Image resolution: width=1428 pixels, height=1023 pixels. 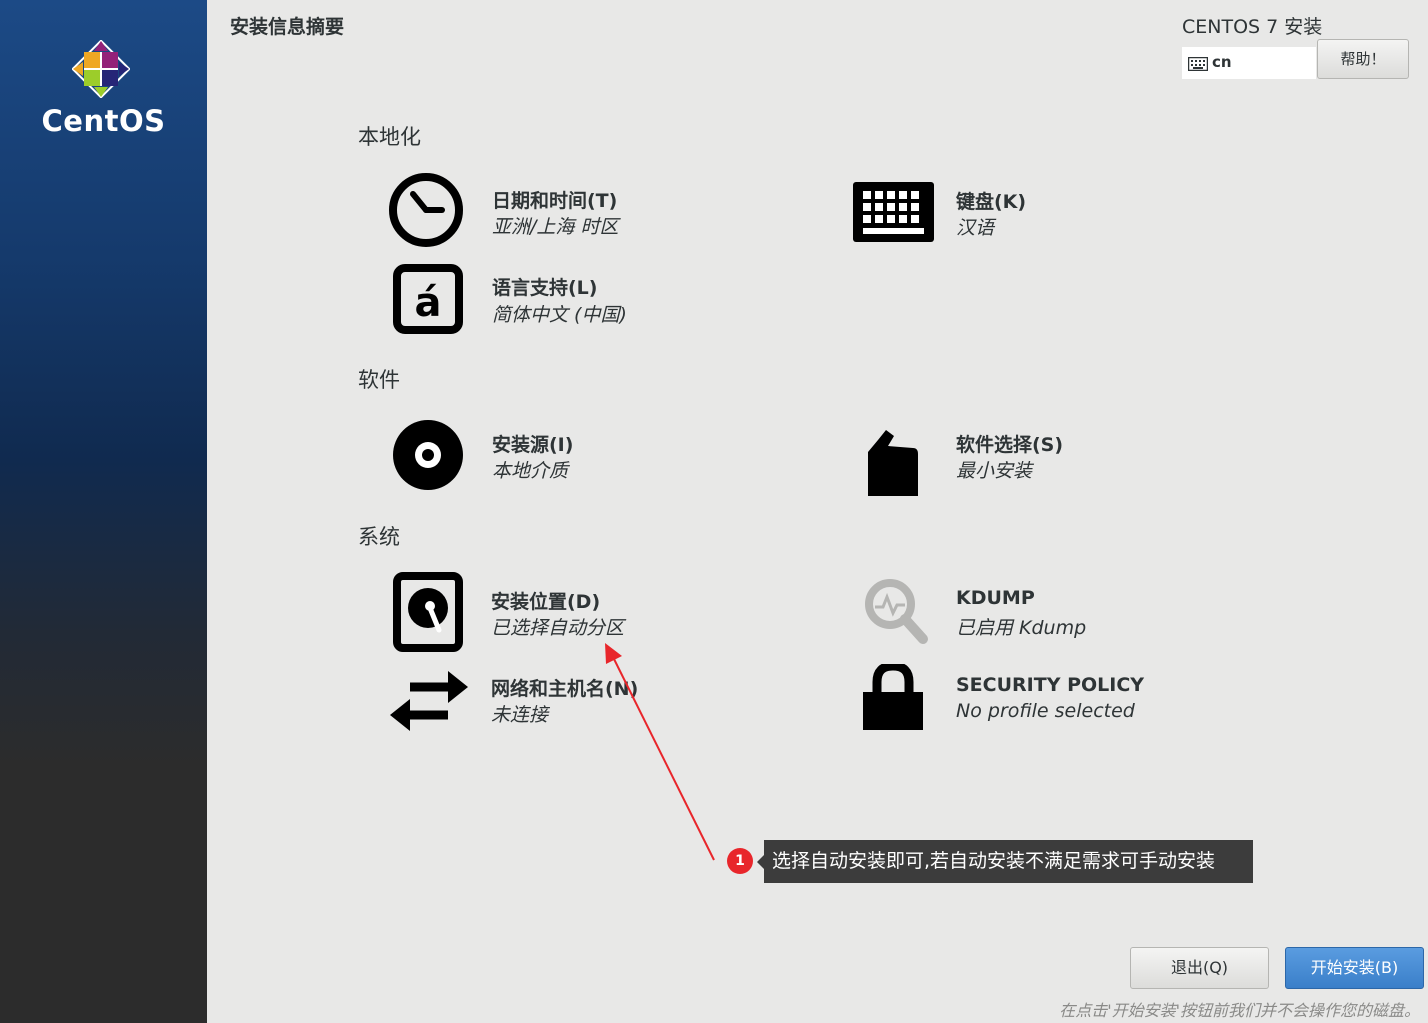 I want to click on quit-button: 退出(Q), so click(x=1199, y=968).